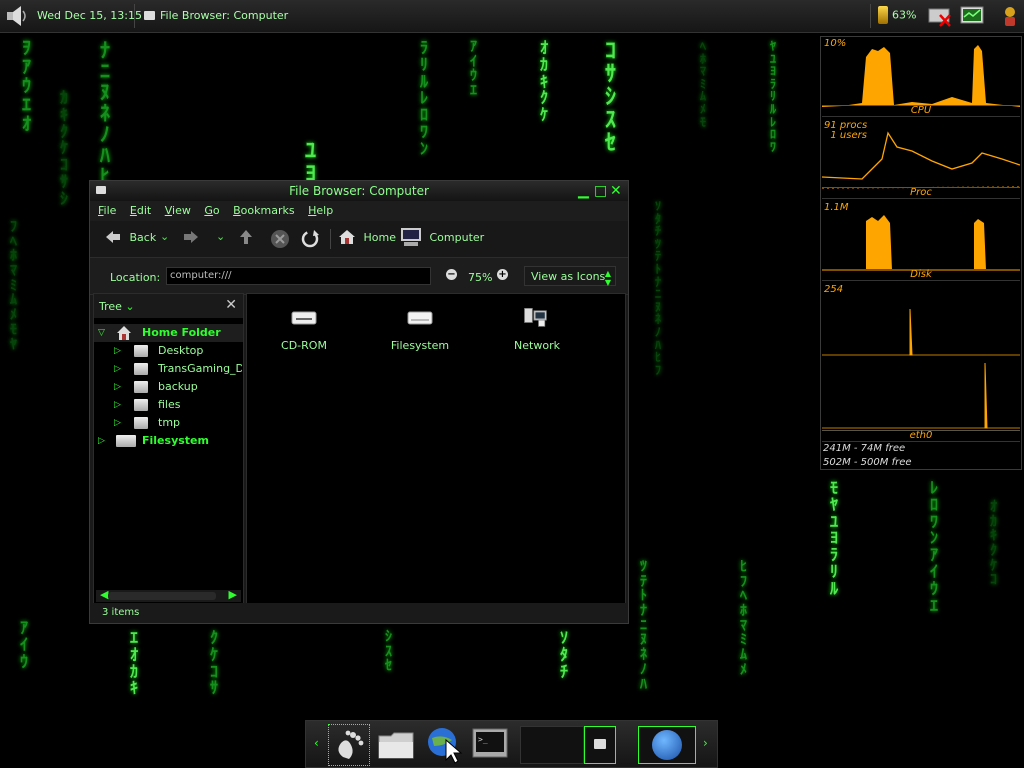  What do you see at coordinates (316, 743) in the screenshot?
I see `panel-scroll-left-icon: ‹` at bounding box center [316, 743].